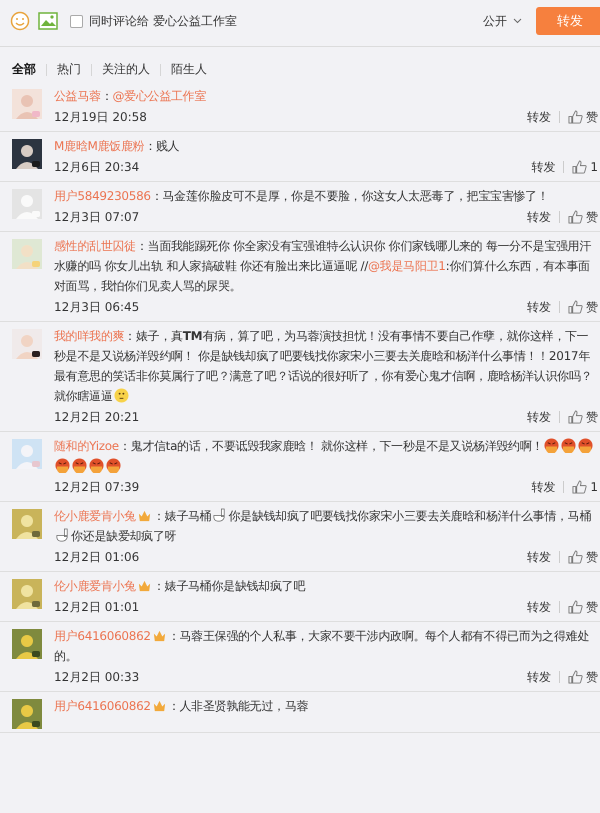  I want to click on comment-time: 12月2日 01:01, so click(97, 607).